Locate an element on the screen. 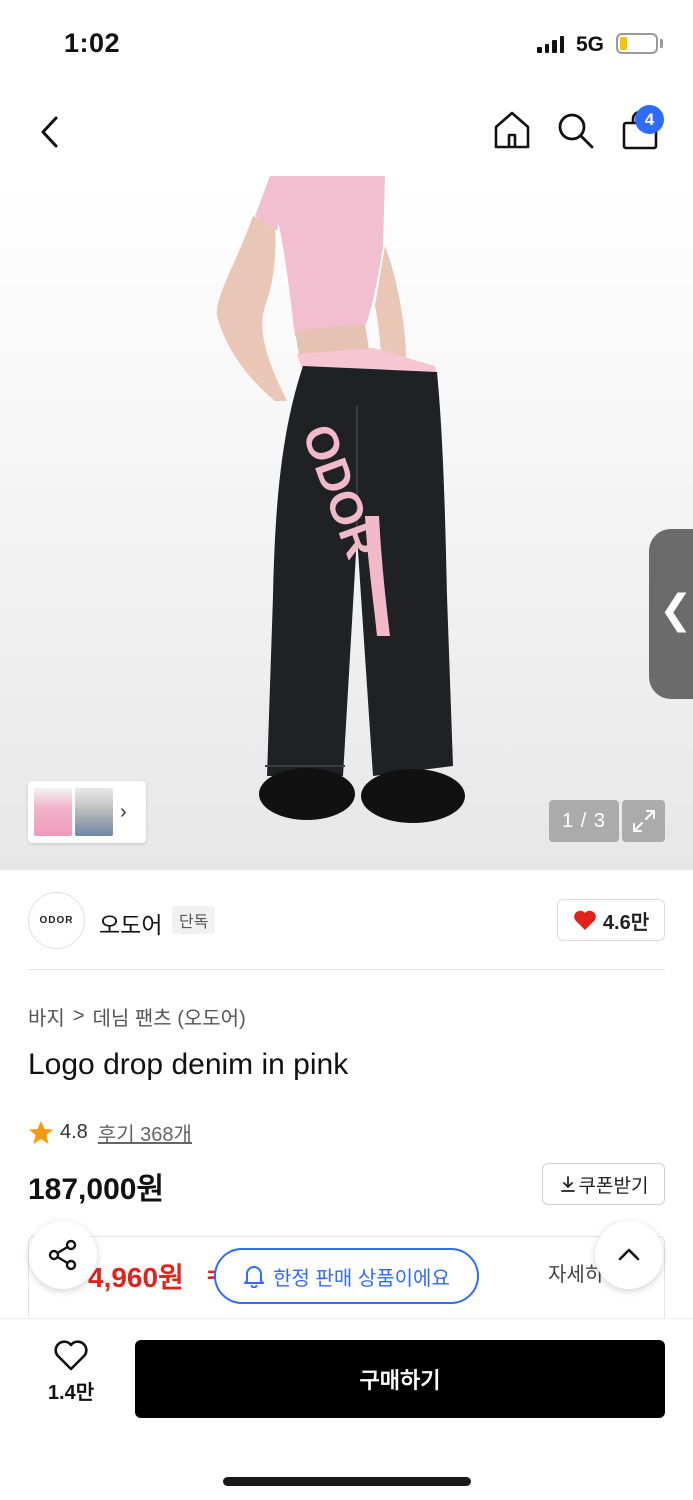  heart-outline-icon is located at coordinates (71, 1355).